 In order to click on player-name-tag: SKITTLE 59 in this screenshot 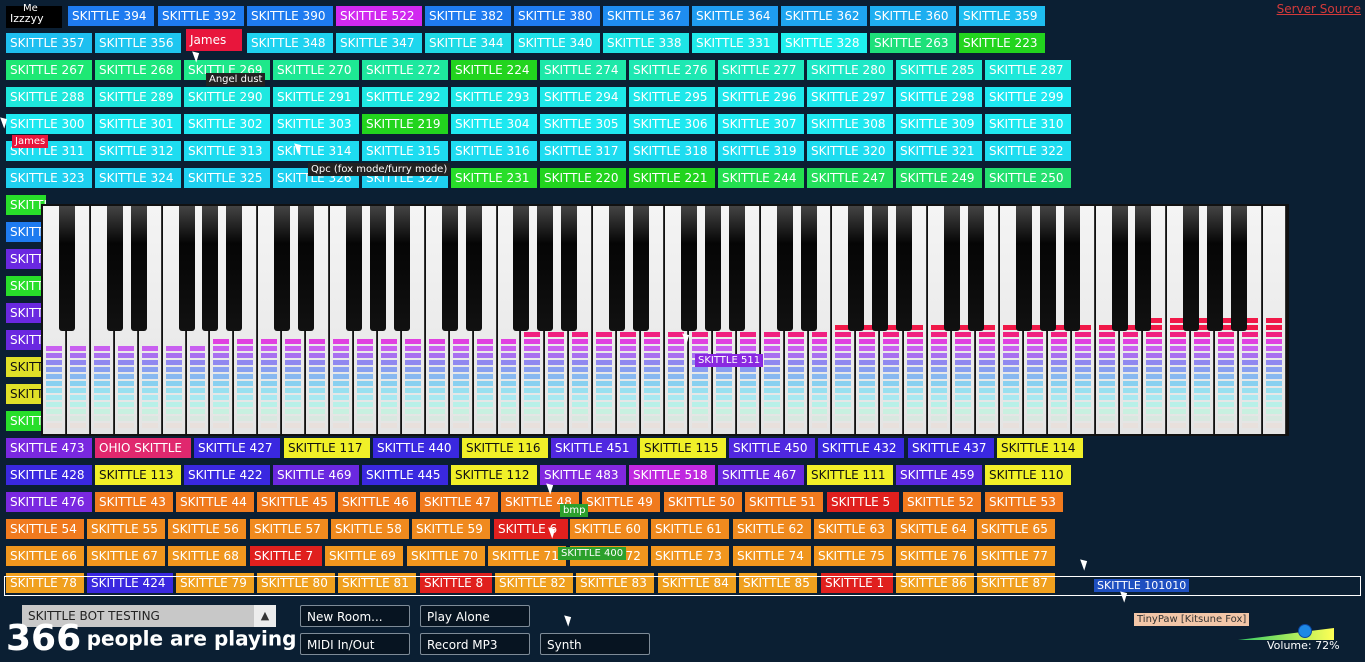, I will do `click(451, 529)`.